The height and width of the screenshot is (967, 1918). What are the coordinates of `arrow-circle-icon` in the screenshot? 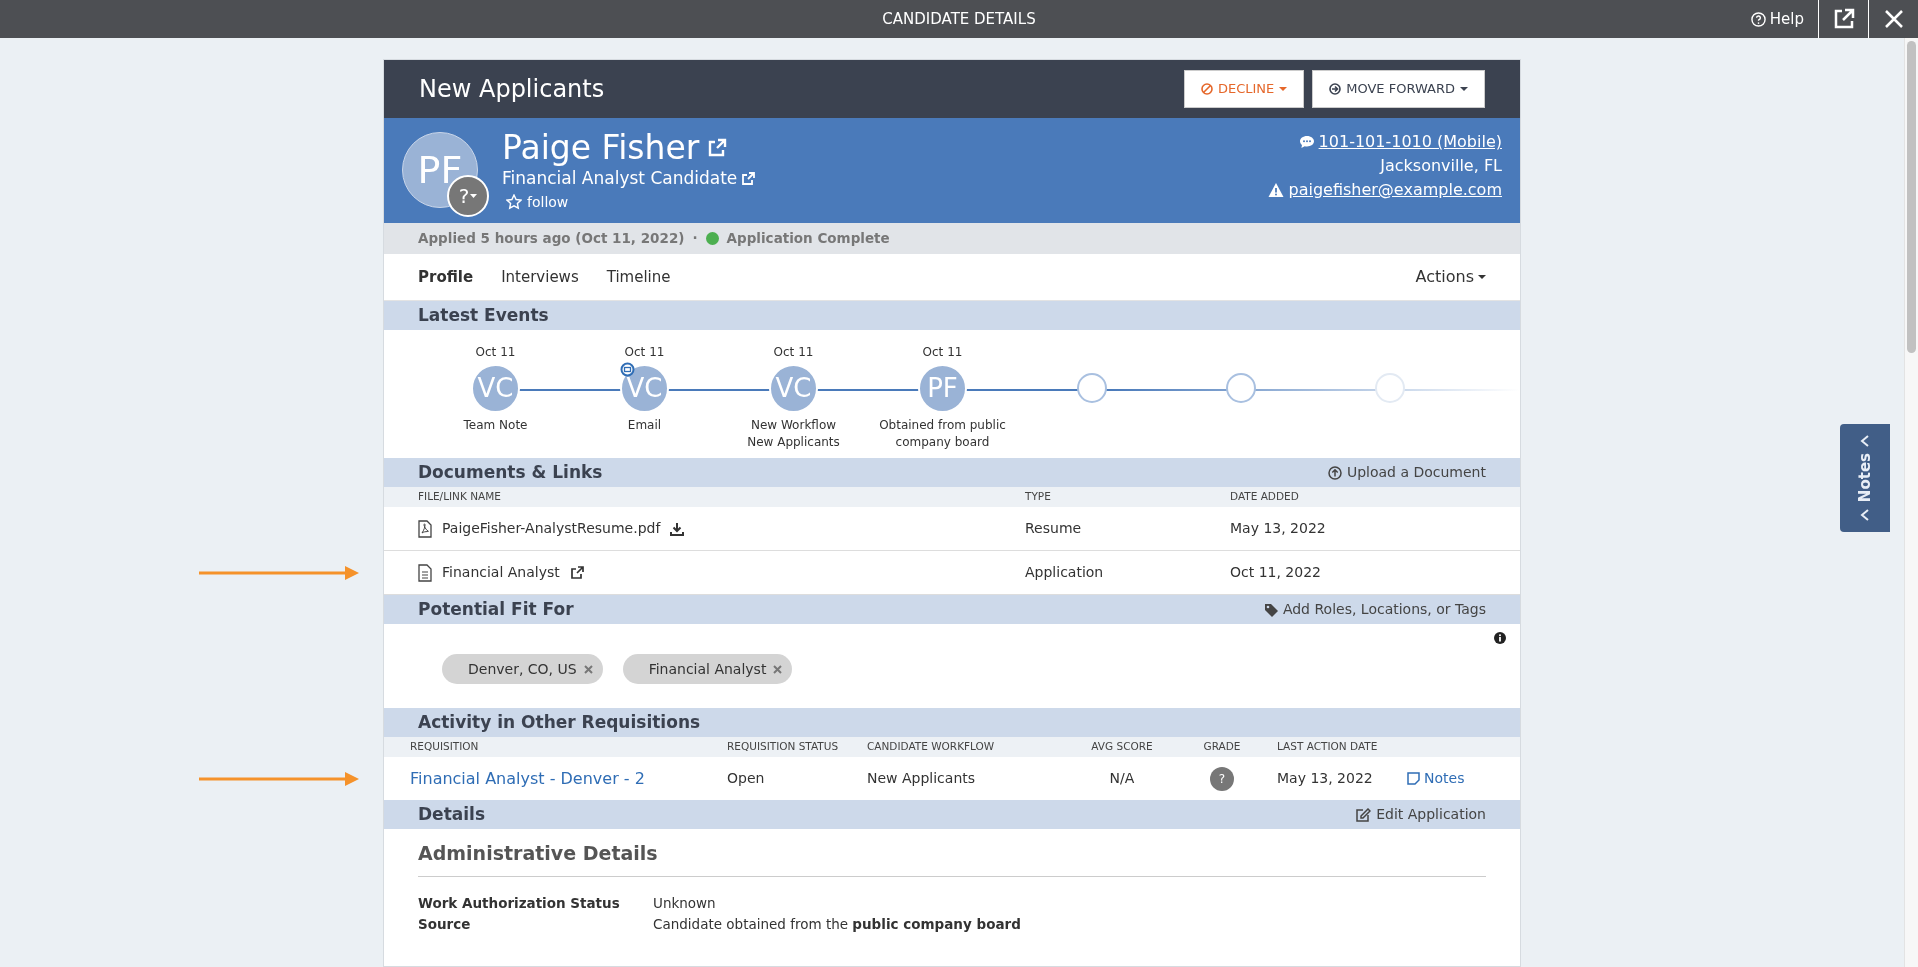 It's located at (1335, 89).